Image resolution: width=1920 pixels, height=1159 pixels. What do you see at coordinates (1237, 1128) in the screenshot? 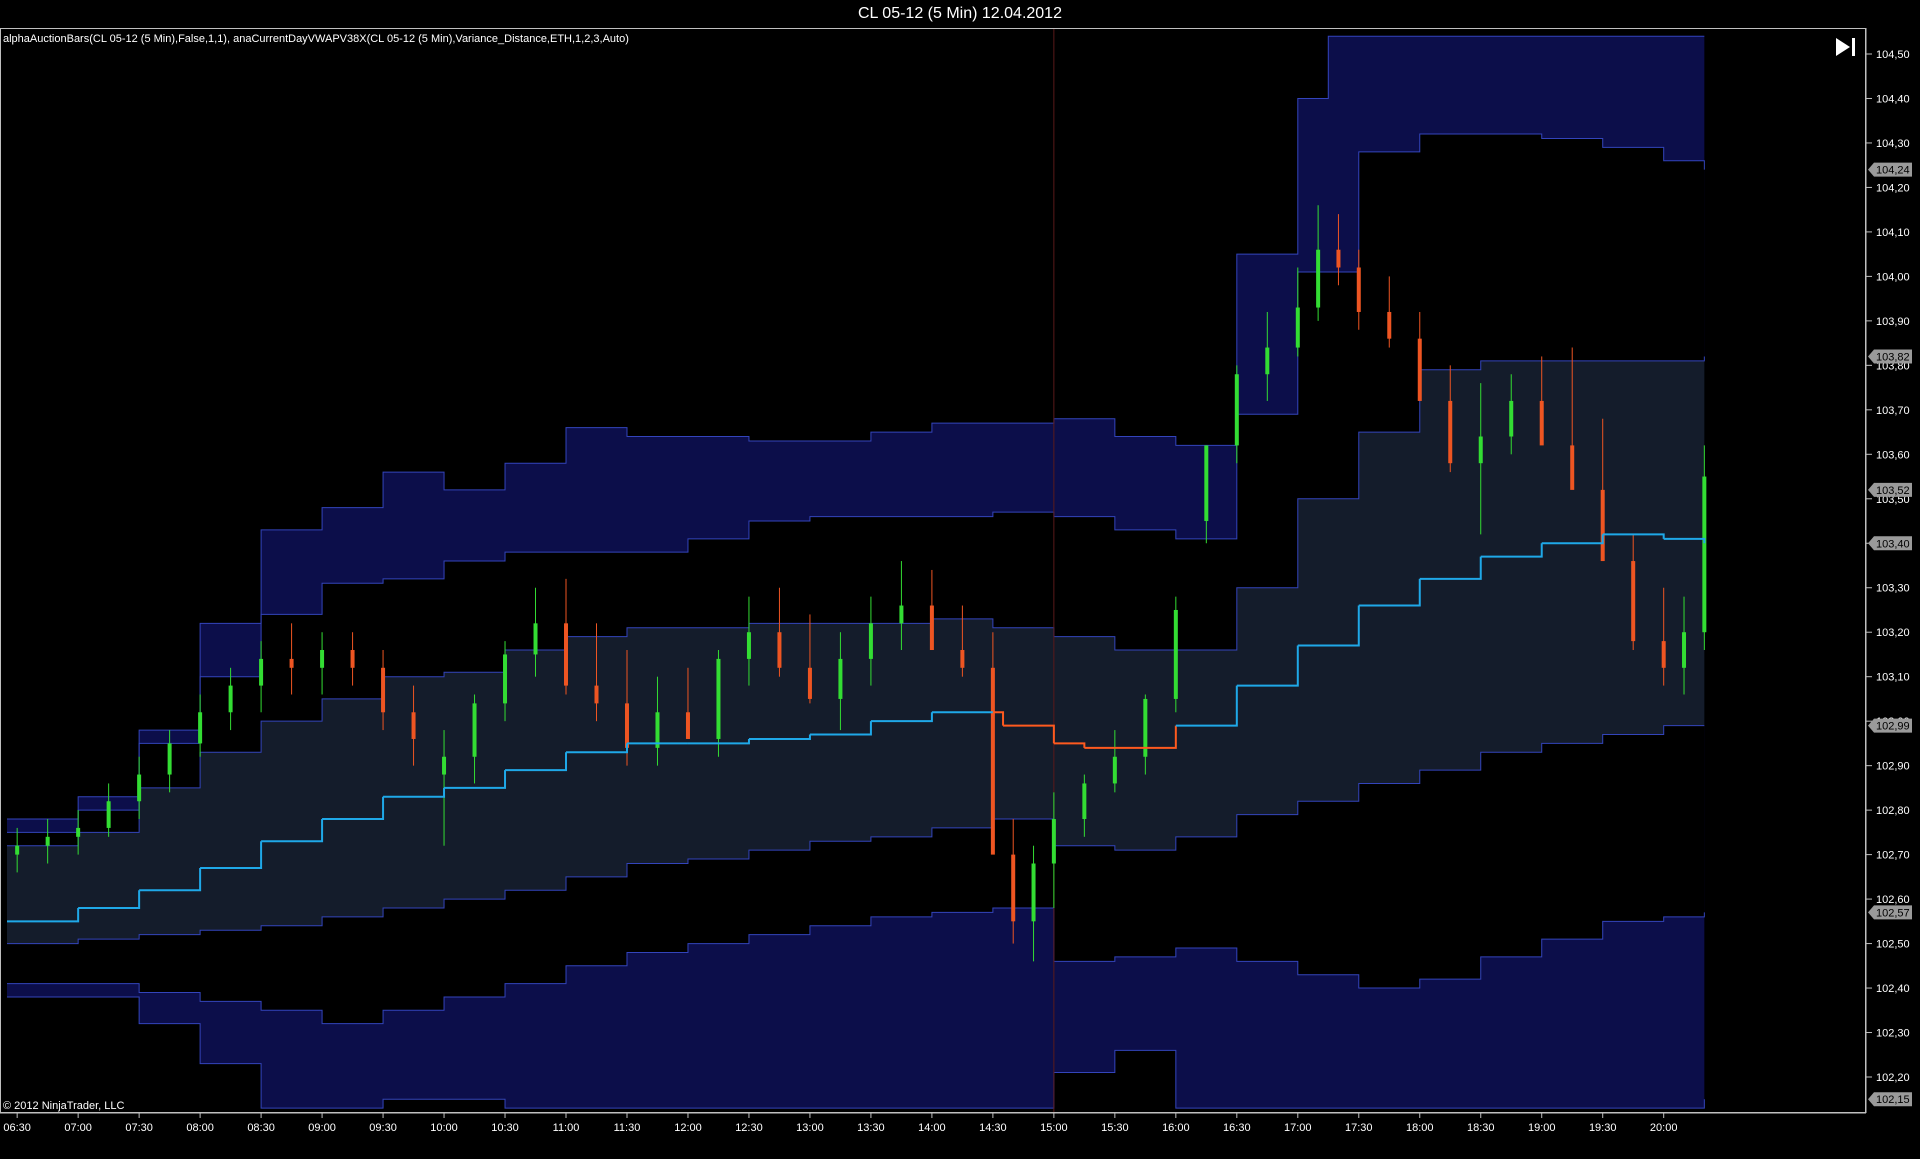
I see `time-tick-label: 16:30` at bounding box center [1237, 1128].